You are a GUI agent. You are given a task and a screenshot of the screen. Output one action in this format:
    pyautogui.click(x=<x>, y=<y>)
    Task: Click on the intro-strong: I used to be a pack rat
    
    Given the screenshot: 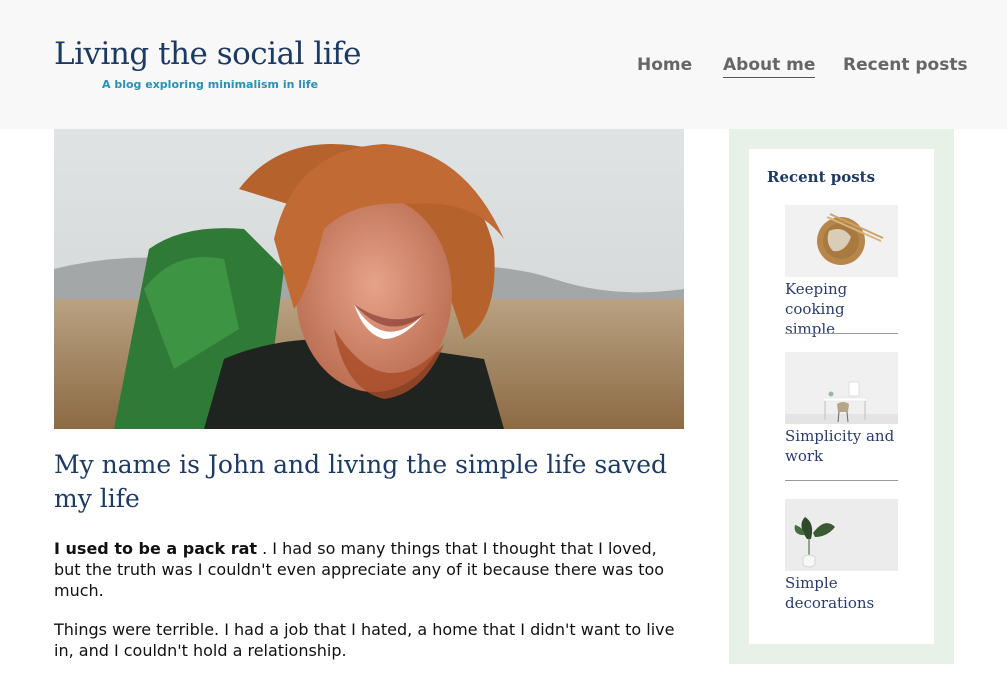 What is the action you would take?
    pyautogui.click(x=156, y=548)
    